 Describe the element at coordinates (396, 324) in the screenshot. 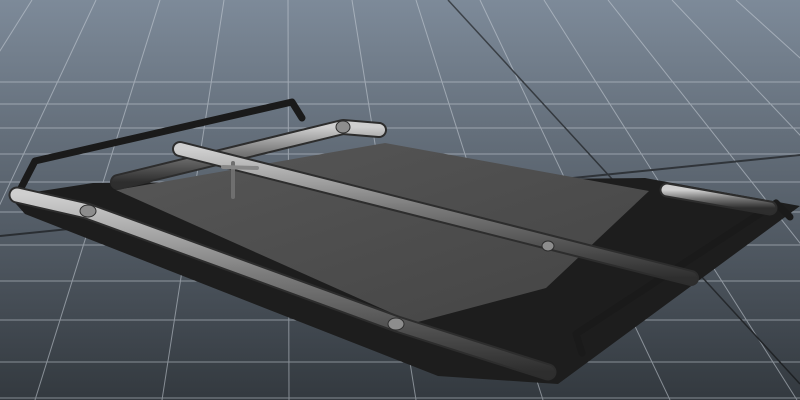

I see `joint-front-mid` at that location.